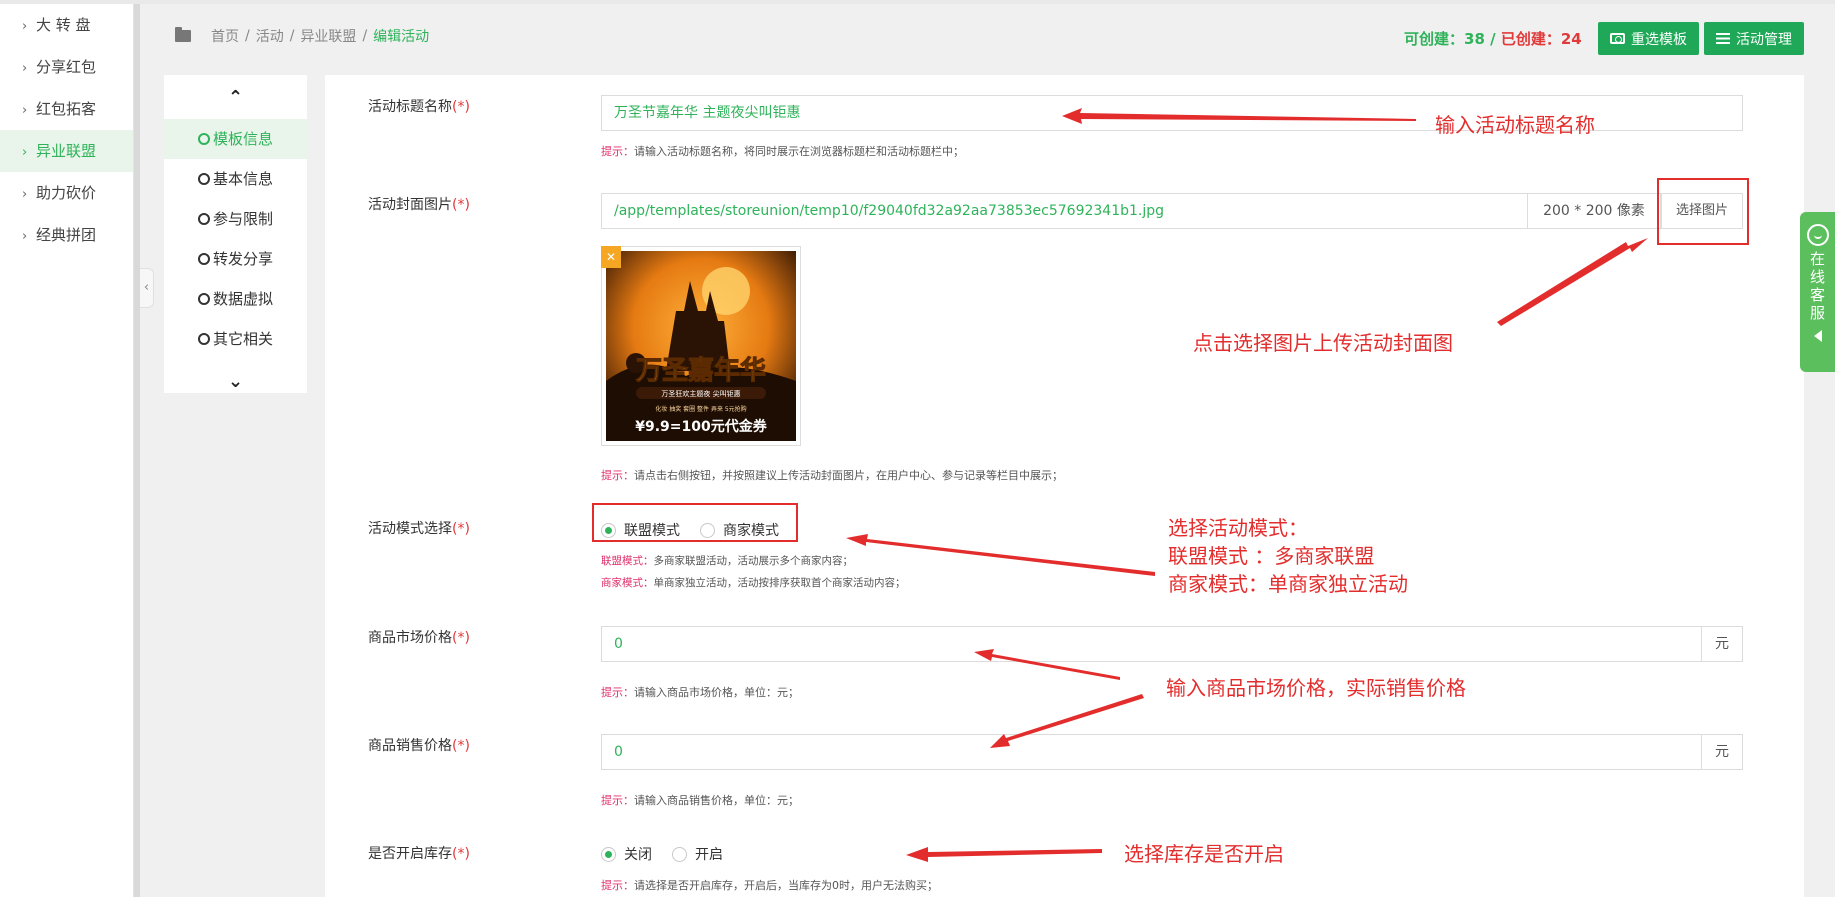  Describe the element at coordinates (235, 299) in the screenshot. I see `step-virtual-data: 数据虚拟` at that location.